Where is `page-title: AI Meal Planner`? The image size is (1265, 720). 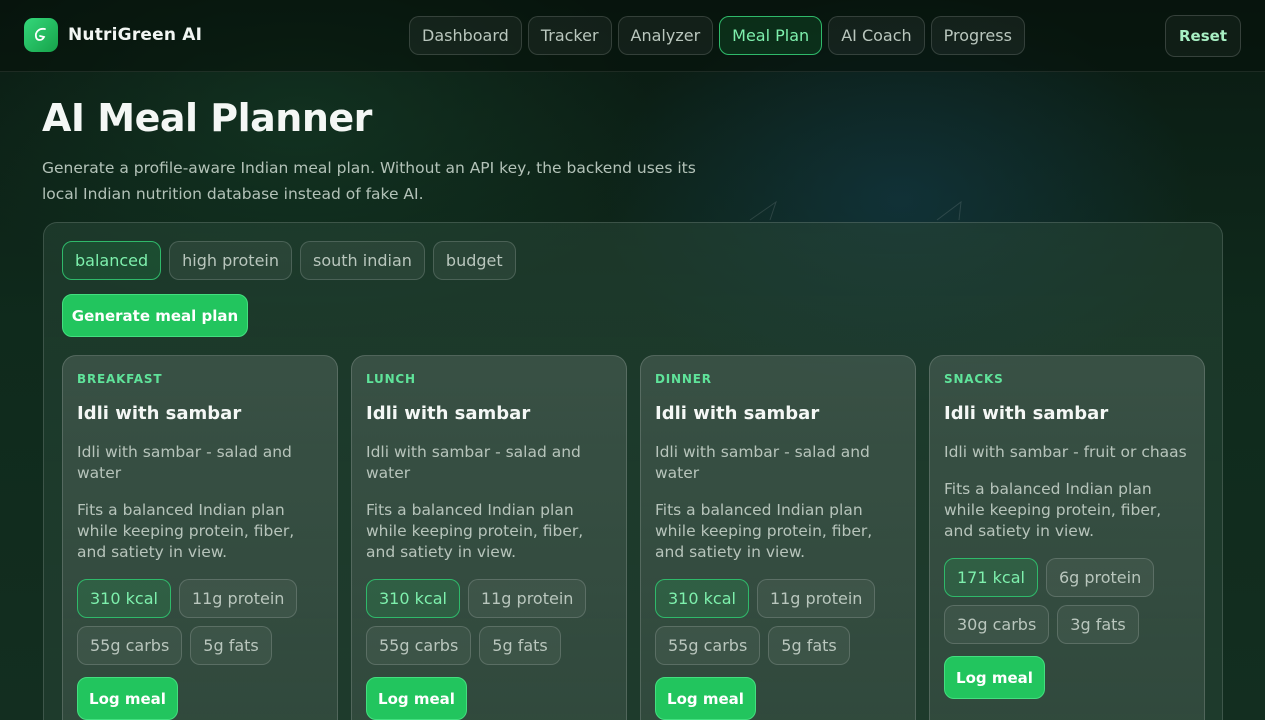
page-title: AI Meal Planner is located at coordinates (207, 118).